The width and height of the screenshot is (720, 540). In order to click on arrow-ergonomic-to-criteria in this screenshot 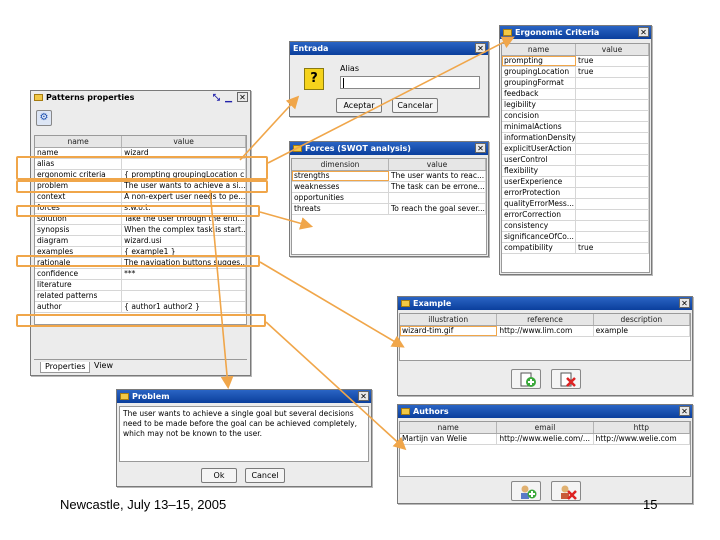, I will do `click(391, 100)`.